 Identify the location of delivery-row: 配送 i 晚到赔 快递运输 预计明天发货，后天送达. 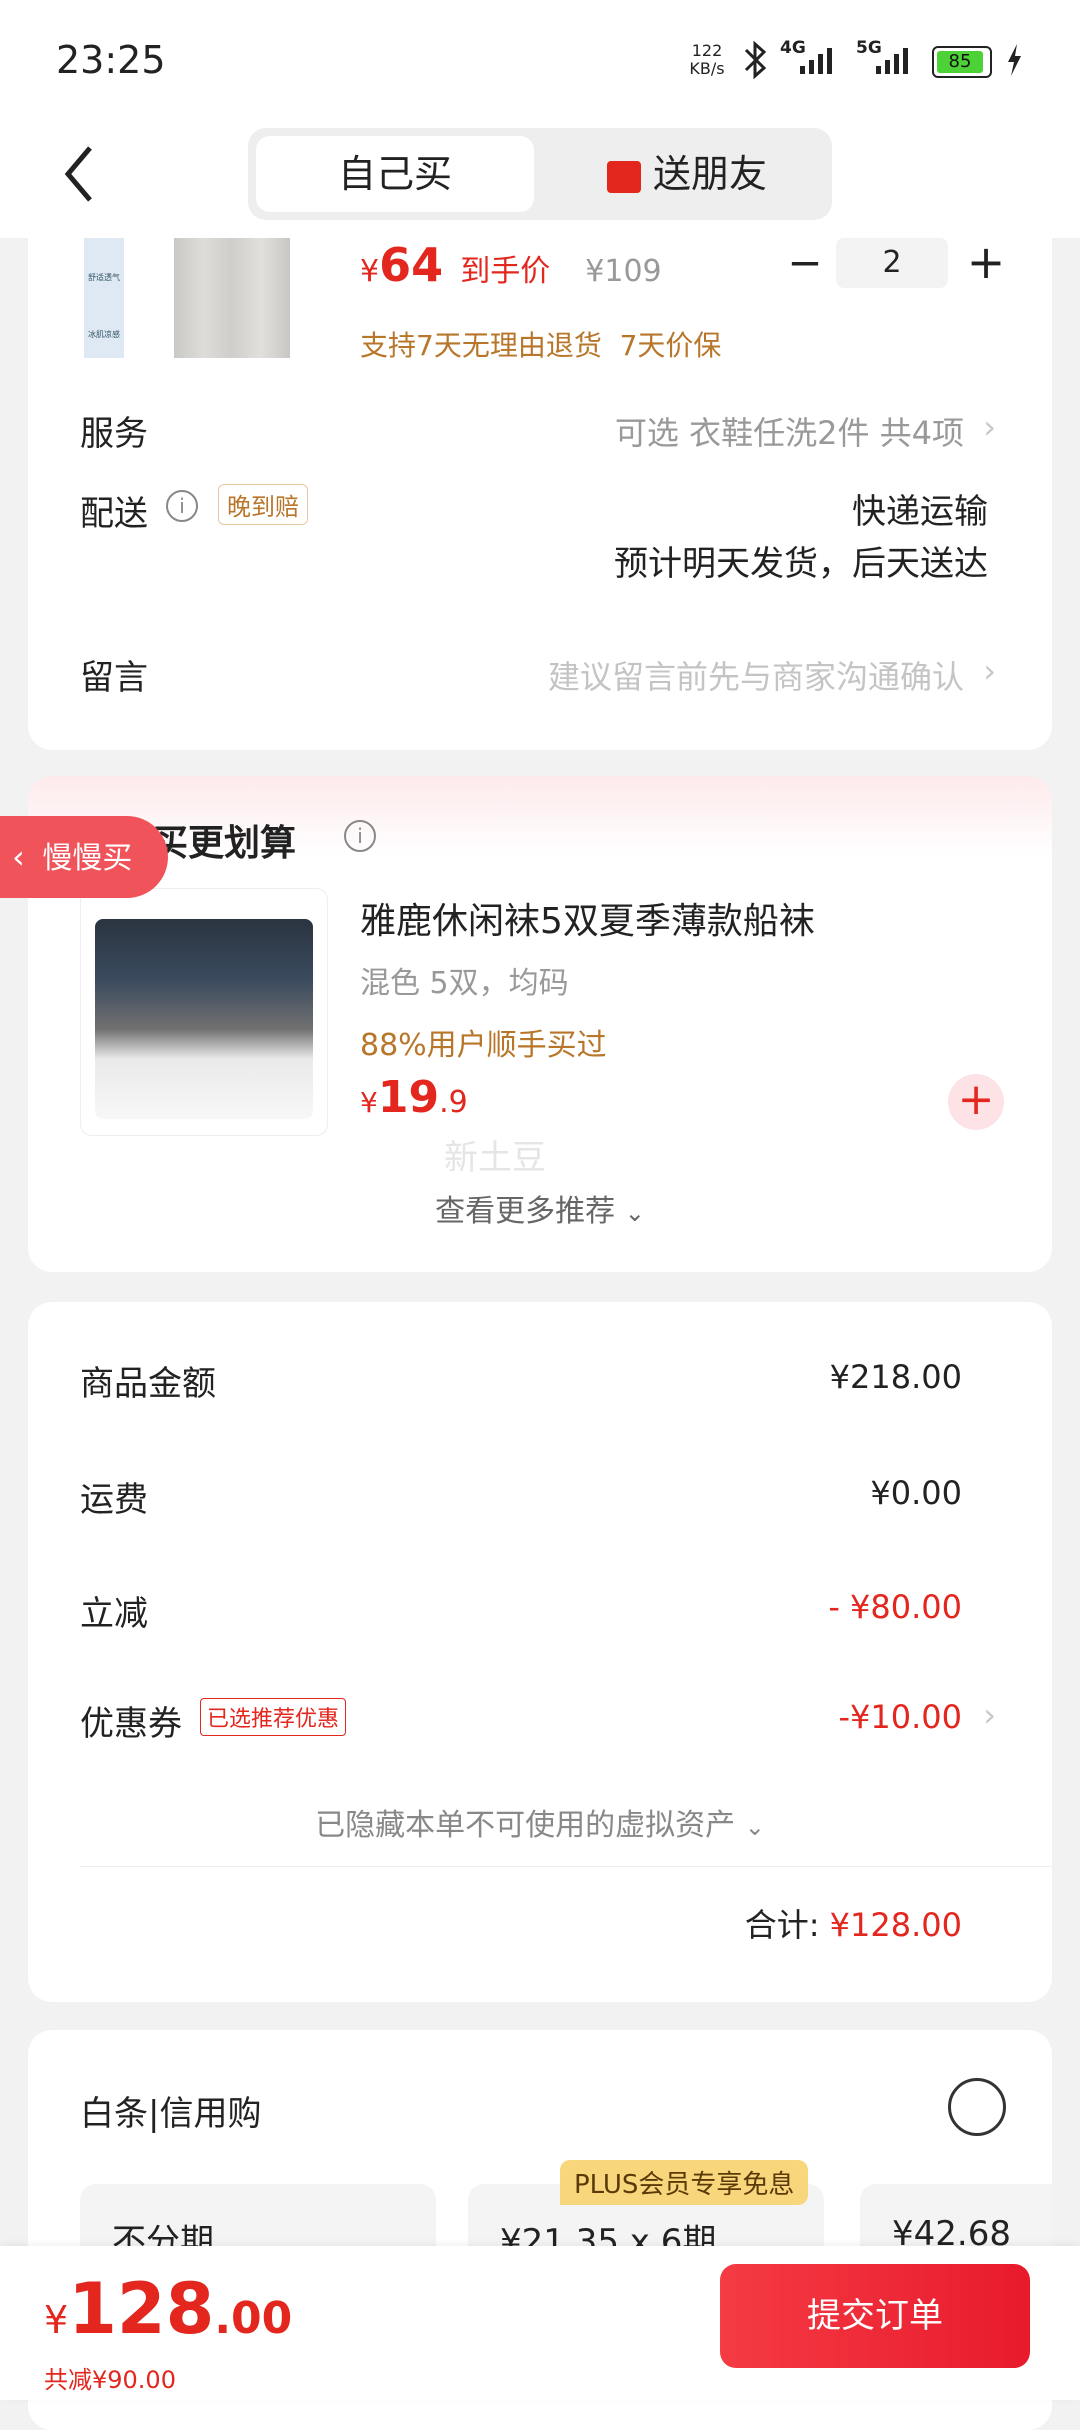
(540, 534).